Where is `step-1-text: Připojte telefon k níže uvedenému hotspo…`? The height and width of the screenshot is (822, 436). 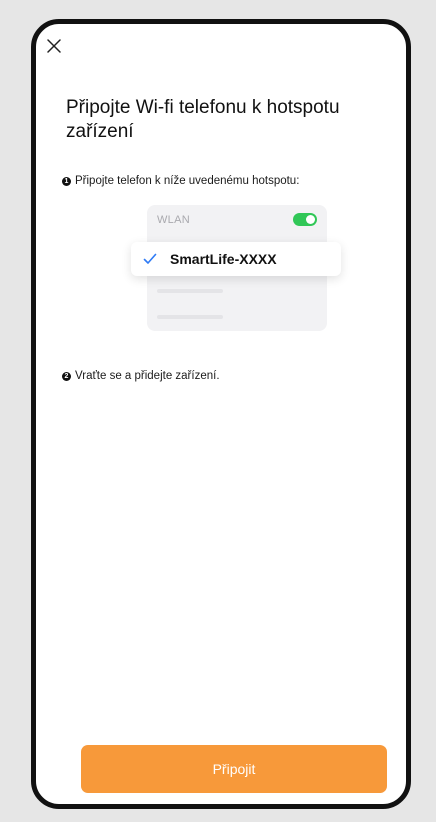 step-1-text: Připojte telefon k níže uvedenému hotspo… is located at coordinates (187, 181).